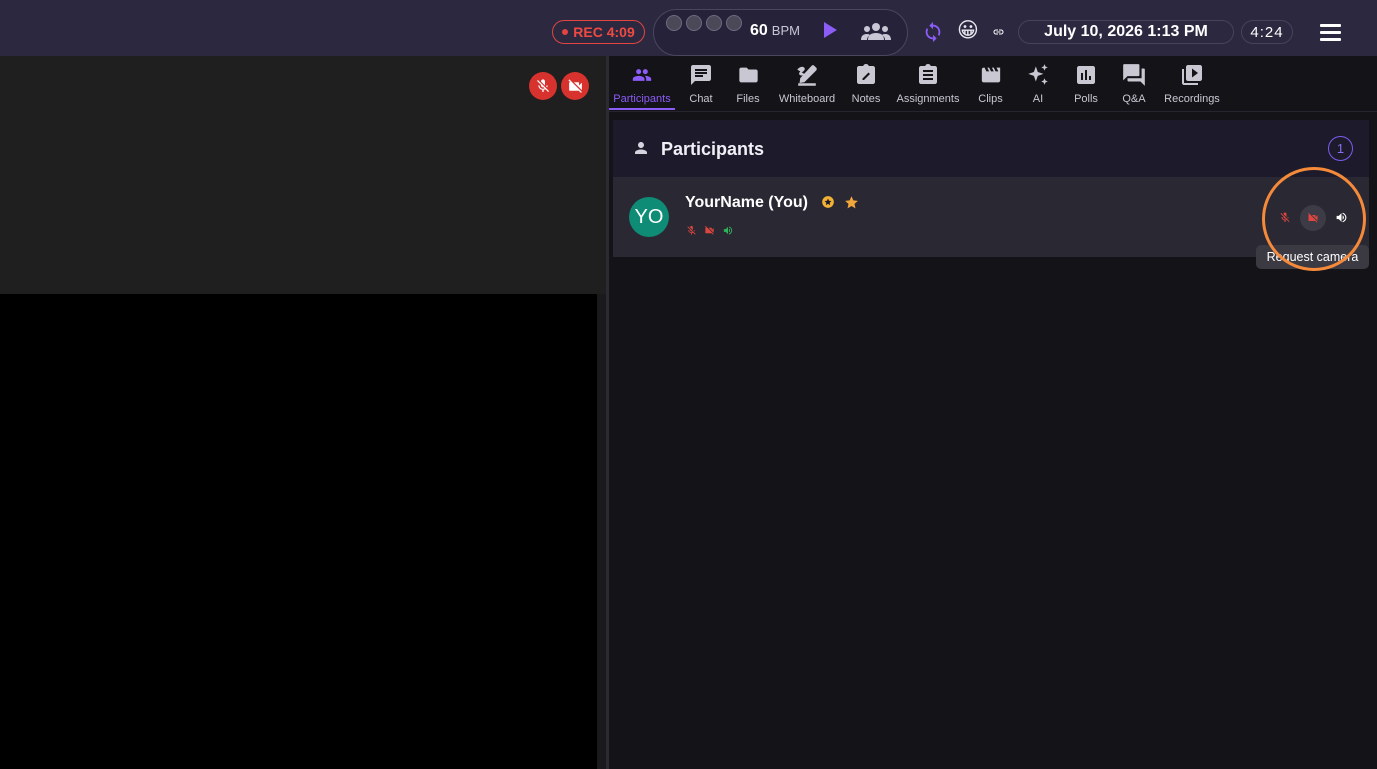 The height and width of the screenshot is (769, 1377). I want to click on tab-recordings: Recordings, so click(1192, 84).